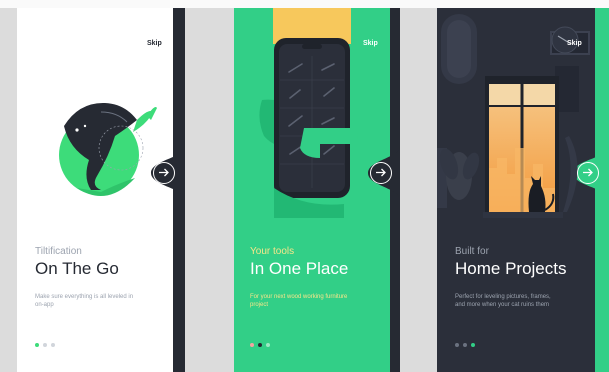 Image resolution: width=609 pixels, height=372 pixels. What do you see at coordinates (329, 113) in the screenshot?
I see `screen-2-art` at bounding box center [329, 113].